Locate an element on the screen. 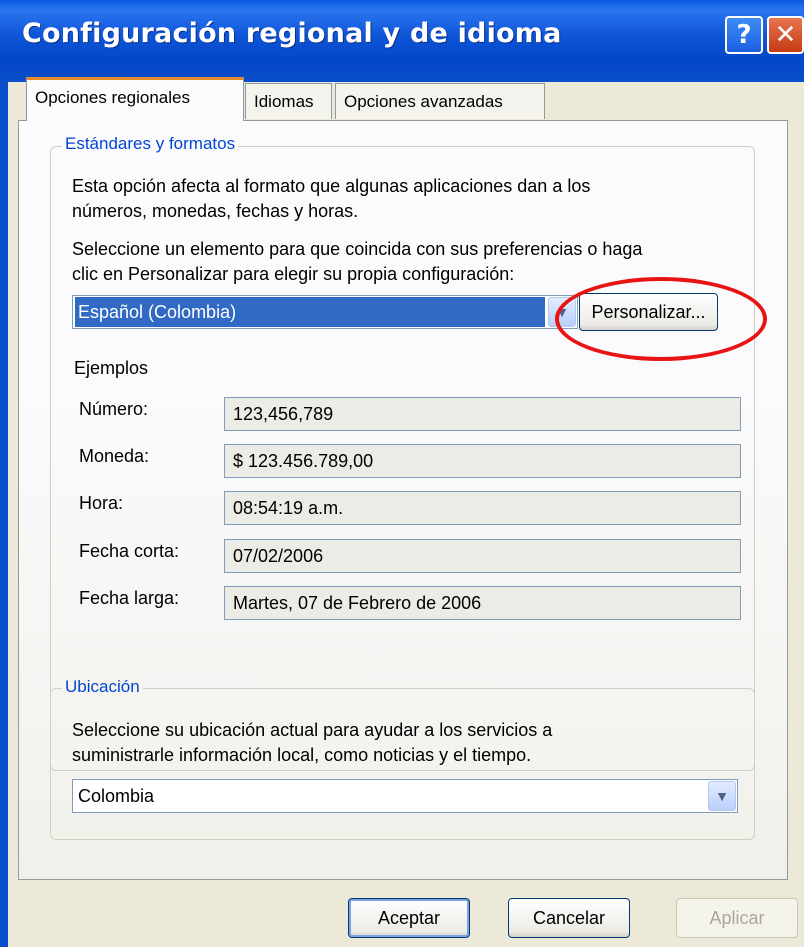  ok-button: Aceptar is located at coordinates (409, 918).